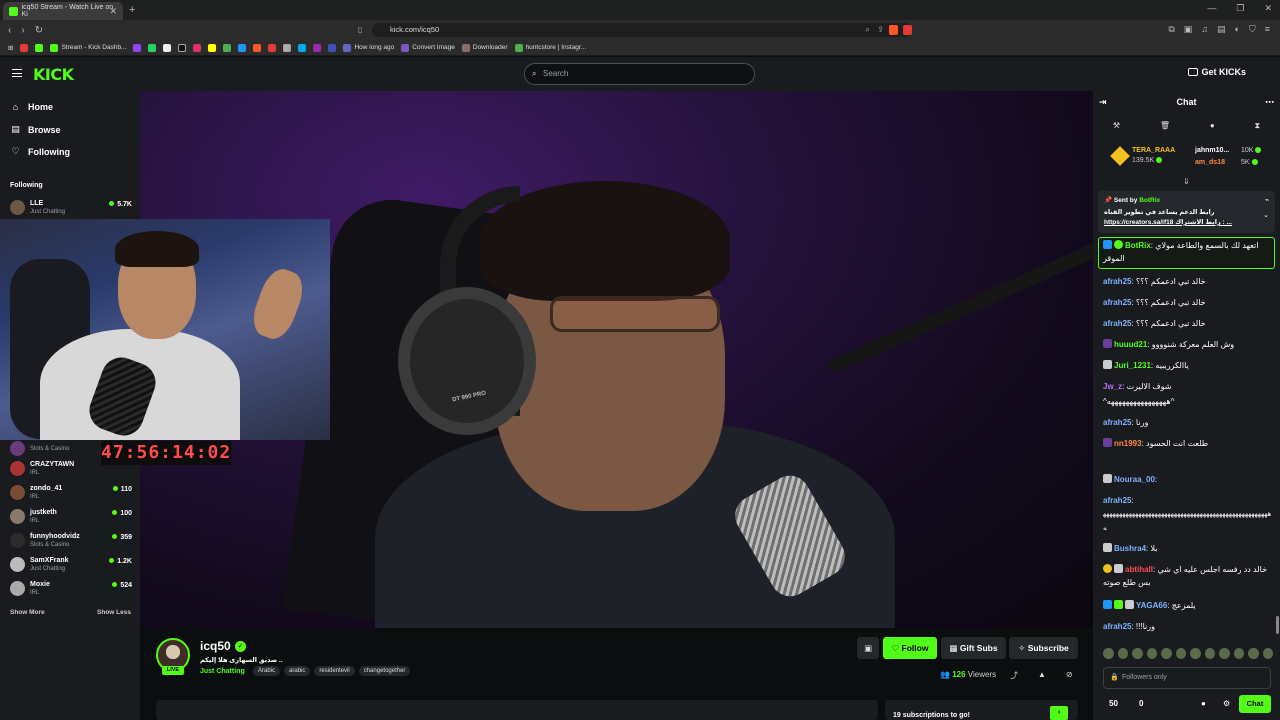 Image resolution: width=1280 pixels, height=720 pixels. Describe the element at coordinates (71, 208) in the screenshot. I see `followed-channel: LLE Just Chatting 5.7K` at that location.